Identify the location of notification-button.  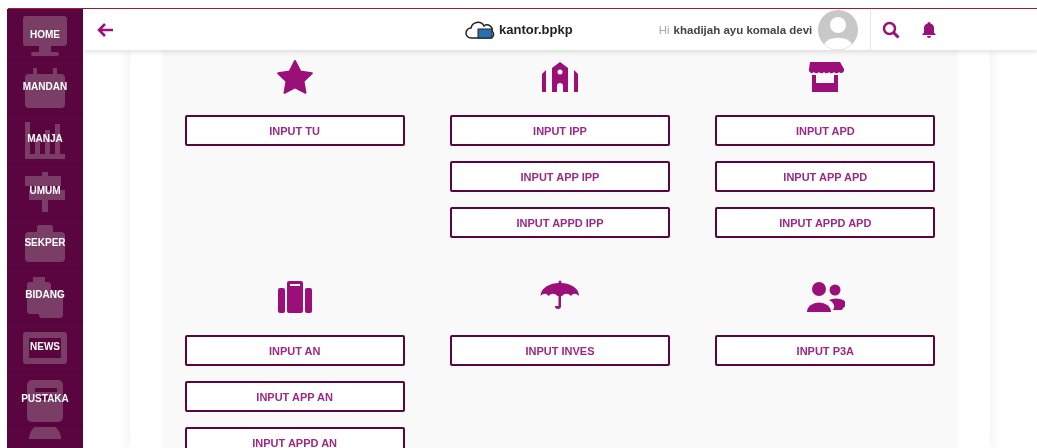
(929, 29).